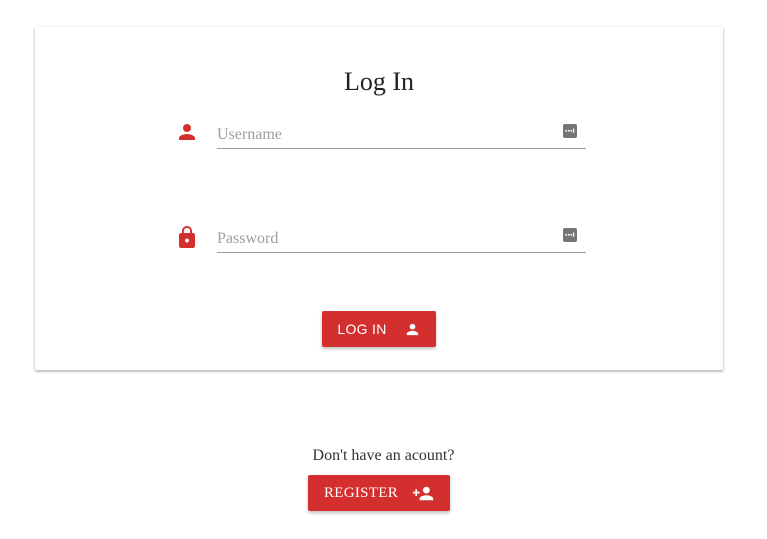 This screenshot has height=539, width=767. Describe the element at coordinates (187, 236) in the screenshot. I see `lock-icon` at that location.